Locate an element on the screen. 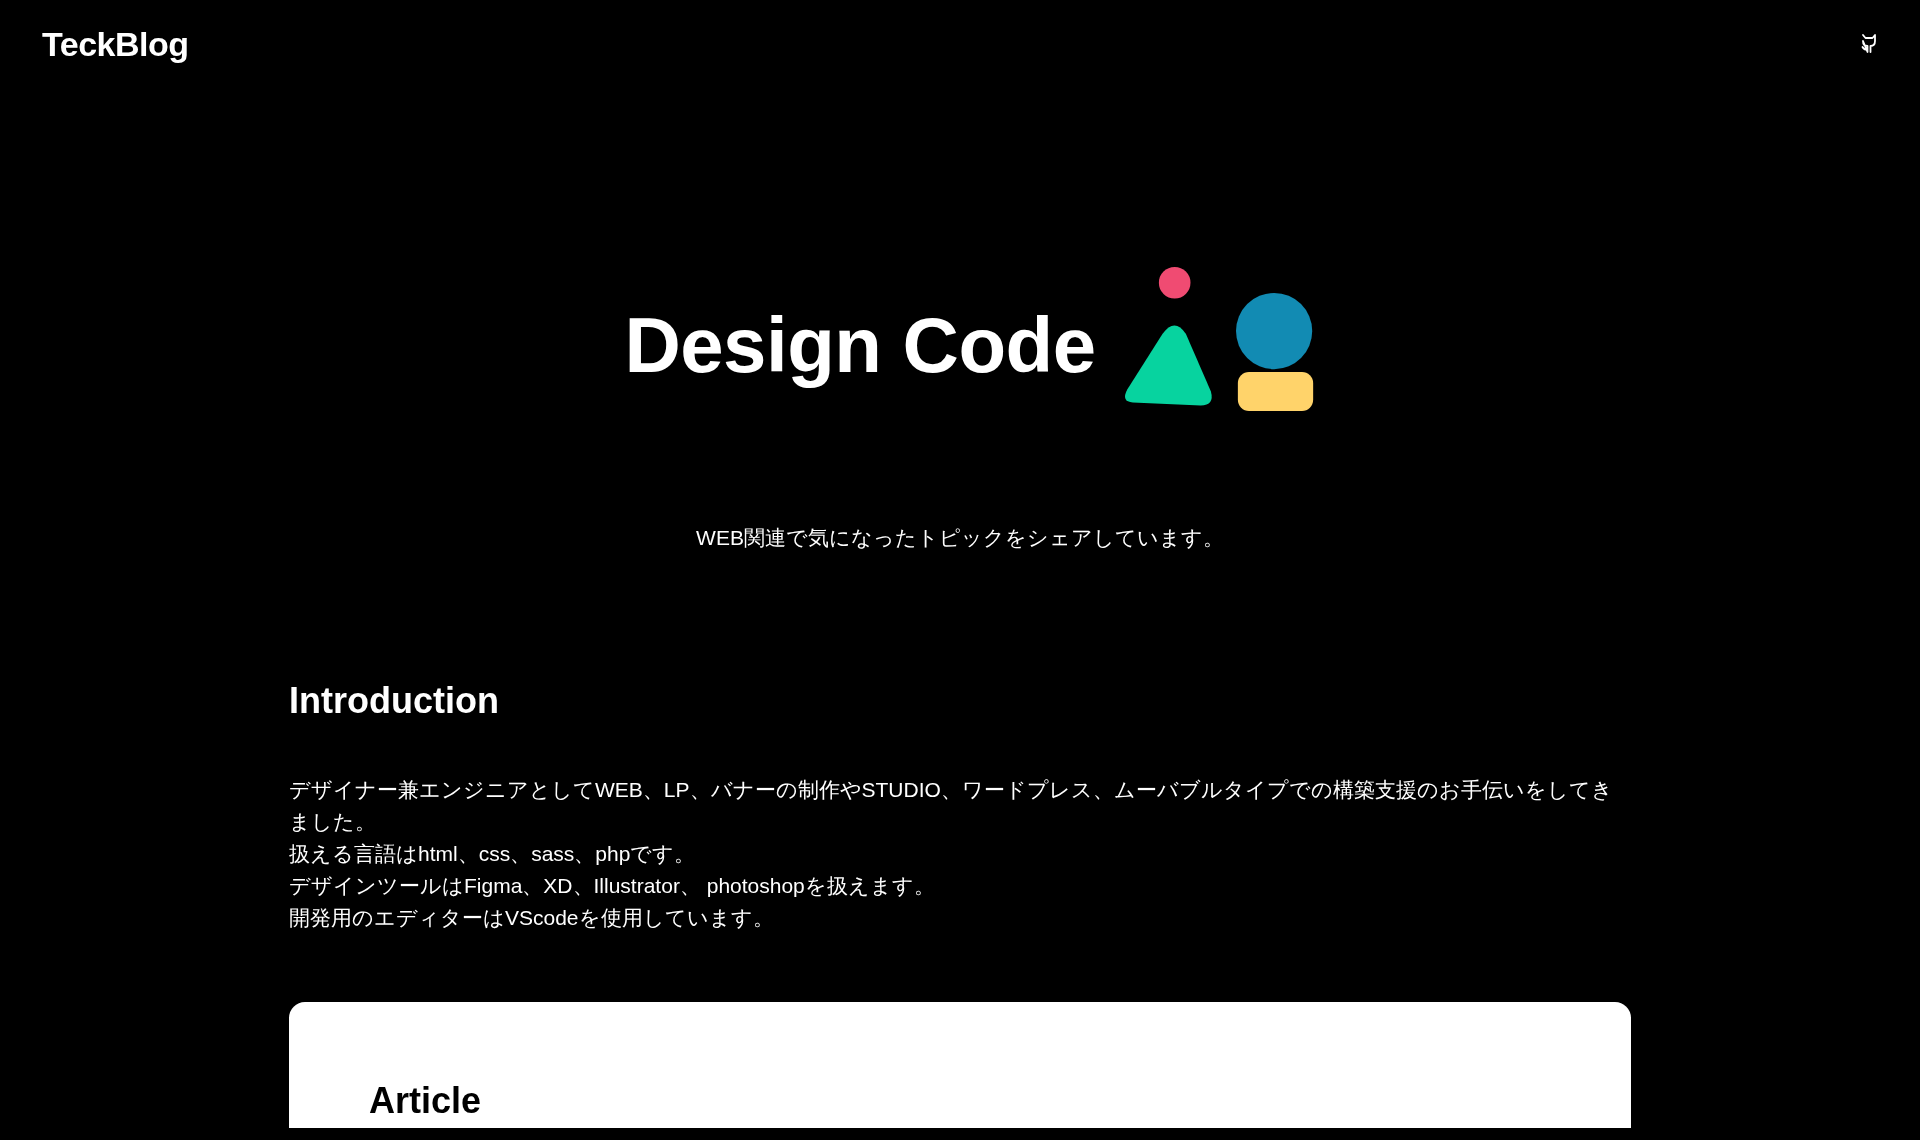 The width and height of the screenshot is (1920, 1140). intro-text: 扱える言語はhtml、css、sass、phpです。 is located at coordinates (493, 854).